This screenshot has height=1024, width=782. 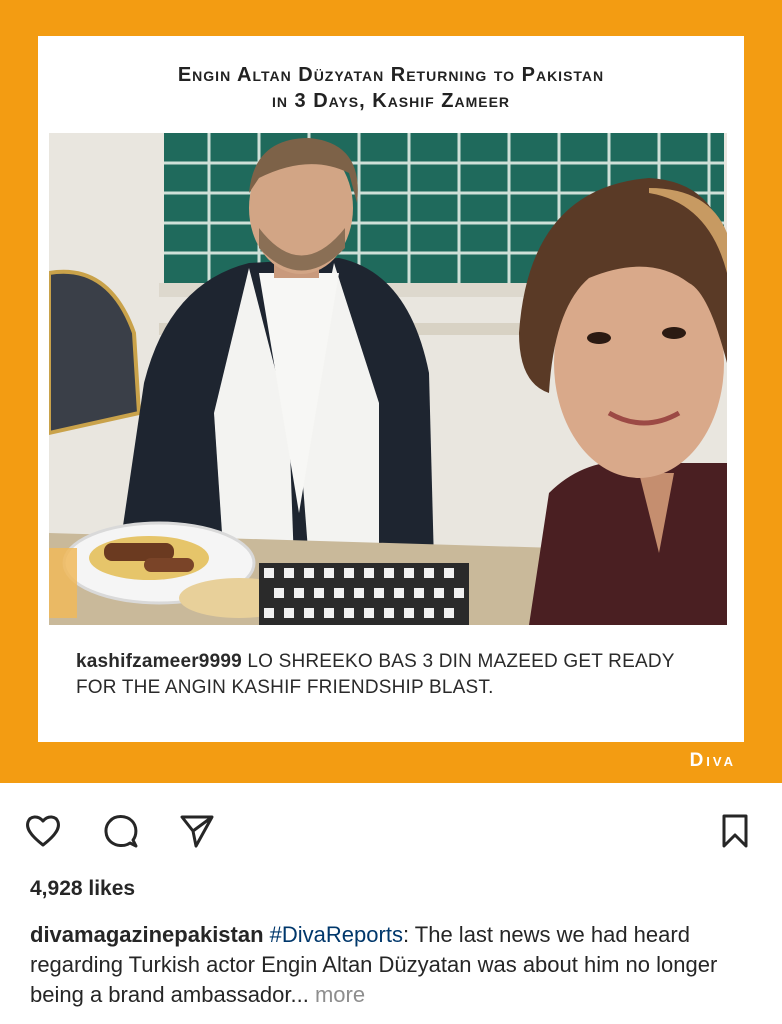 I want to click on bookmark-icon, so click(x=735, y=831).